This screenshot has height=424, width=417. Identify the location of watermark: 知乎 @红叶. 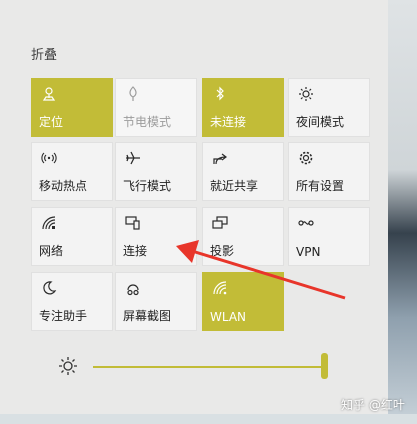
(373, 405).